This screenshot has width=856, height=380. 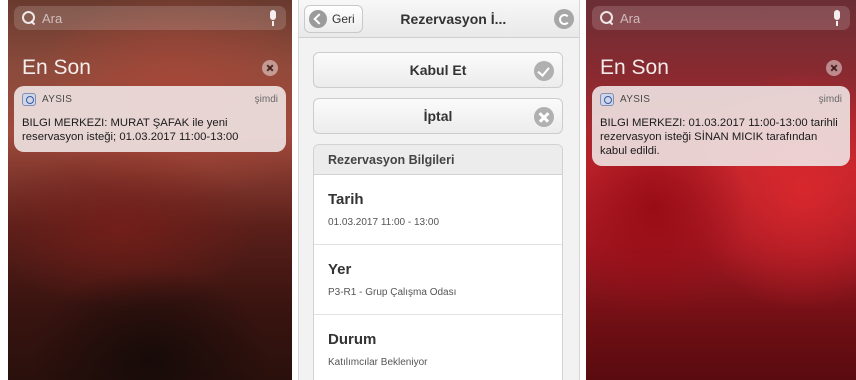 I want to click on cancel-button-label: İptal, so click(x=438, y=116).